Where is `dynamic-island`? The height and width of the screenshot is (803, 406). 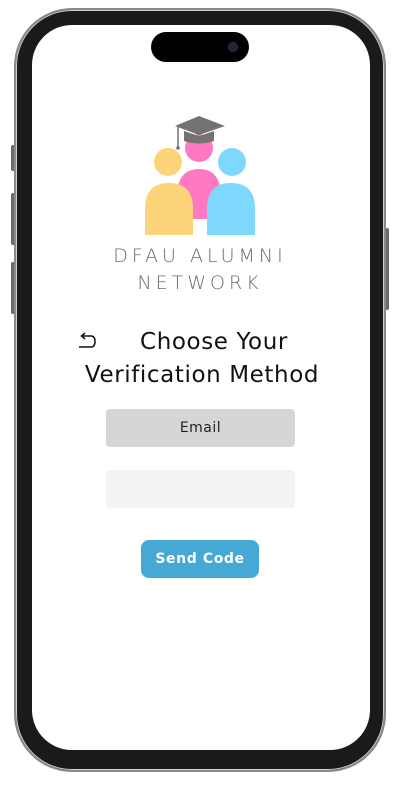
dynamic-island is located at coordinates (200, 47).